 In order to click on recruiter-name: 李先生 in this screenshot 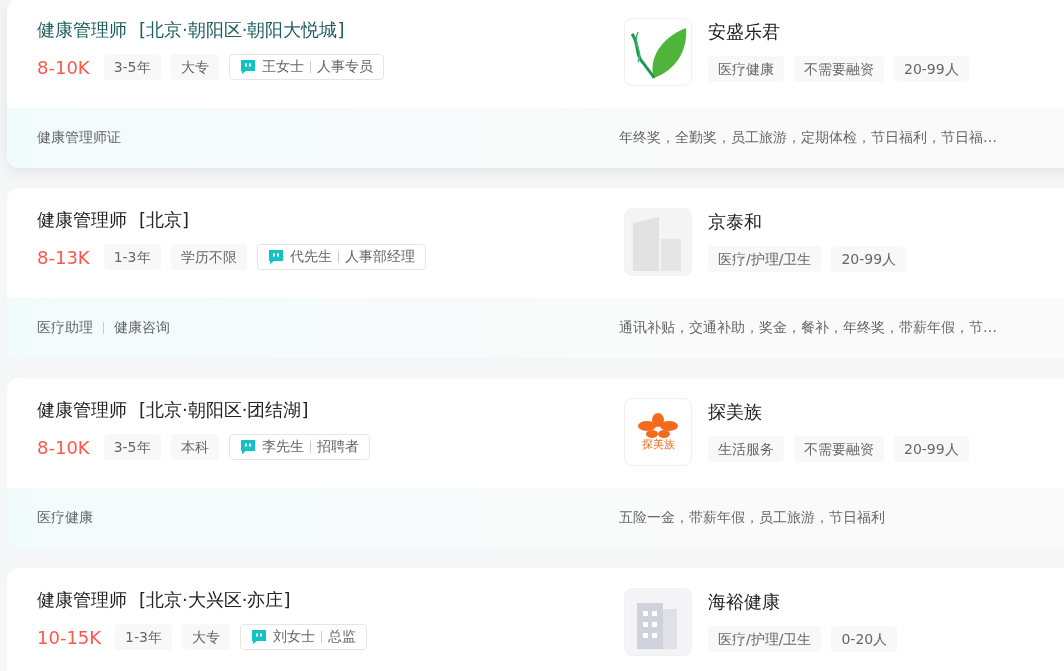, I will do `click(282, 447)`.